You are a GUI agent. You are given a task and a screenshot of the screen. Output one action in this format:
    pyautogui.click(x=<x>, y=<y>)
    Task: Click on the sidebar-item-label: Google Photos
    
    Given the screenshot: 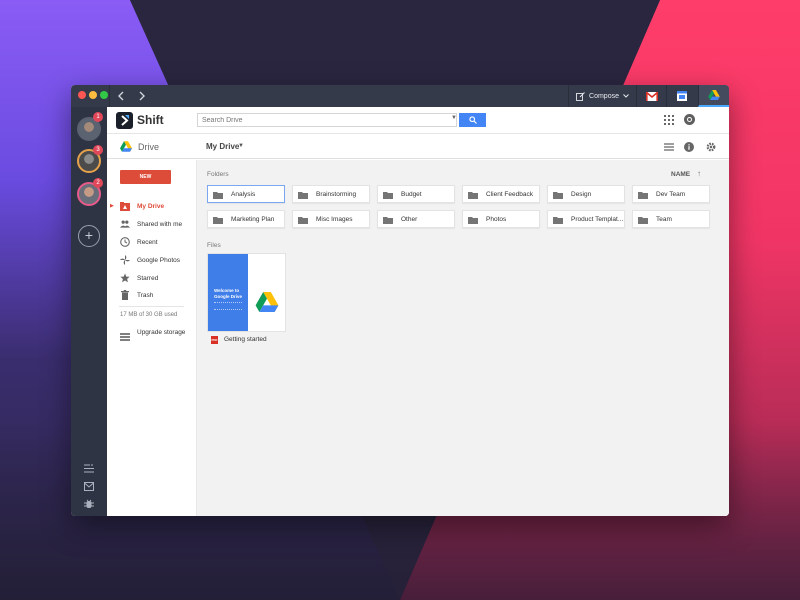 What is the action you would take?
    pyautogui.click(x=159, y=260)
    